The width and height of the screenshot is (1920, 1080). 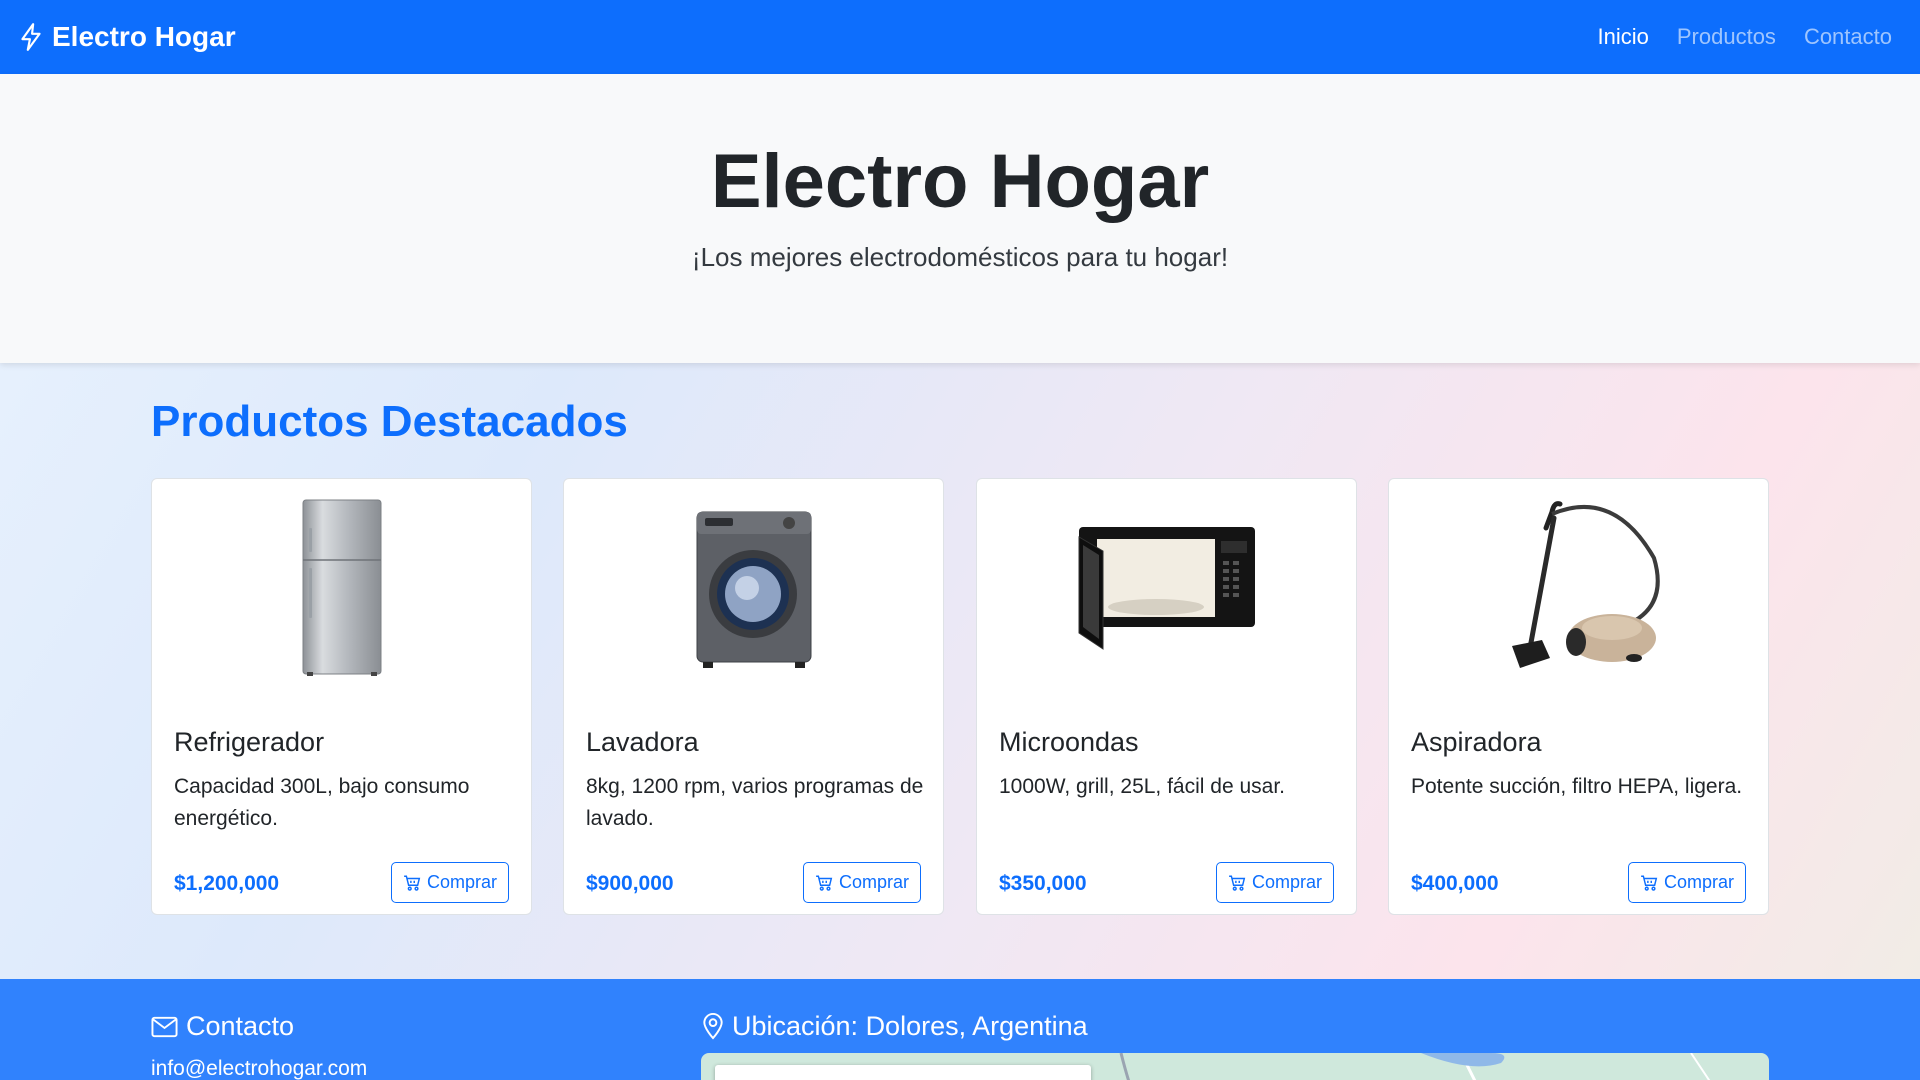 I want to click on product-name: Refrigerador, so click(x=249, y=742).